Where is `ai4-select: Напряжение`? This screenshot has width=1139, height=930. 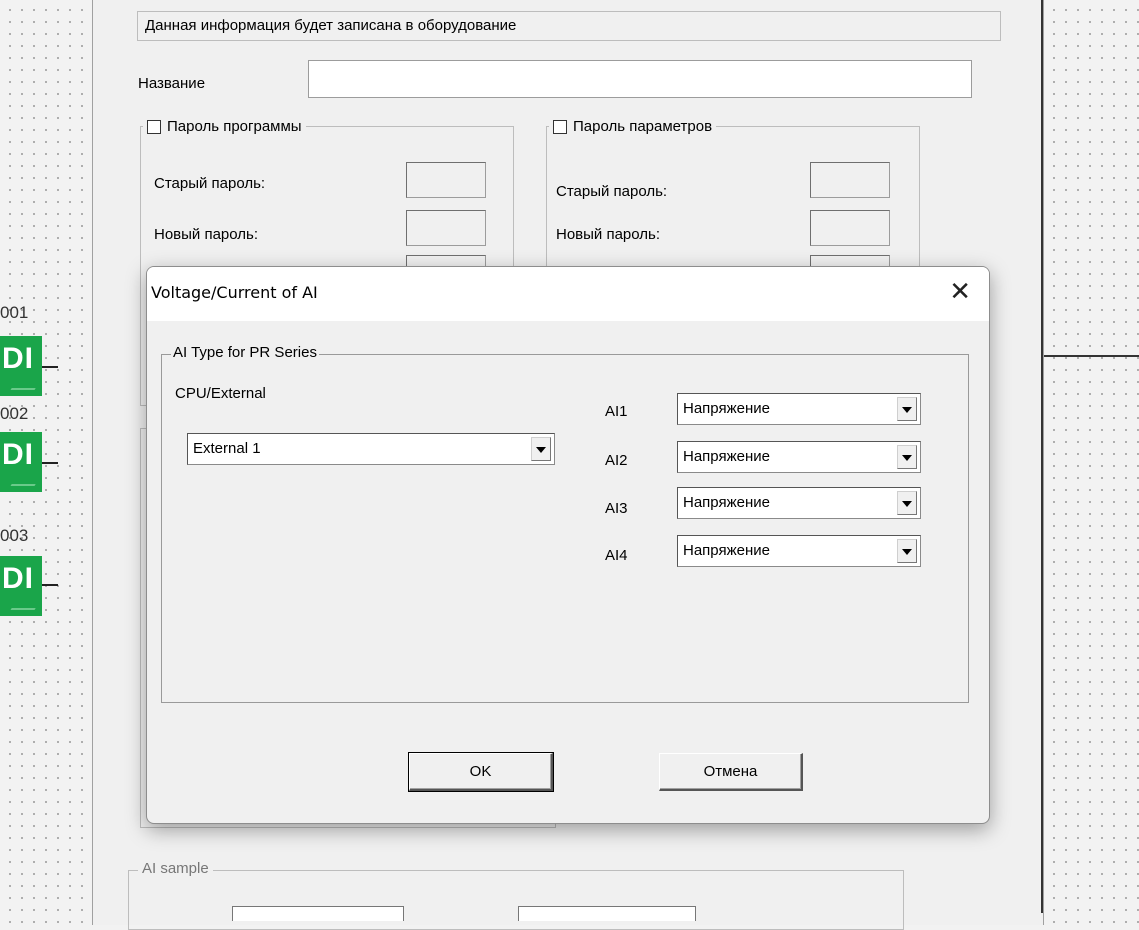
ai4-select: Напряжение is located at coordinates (799, 551).